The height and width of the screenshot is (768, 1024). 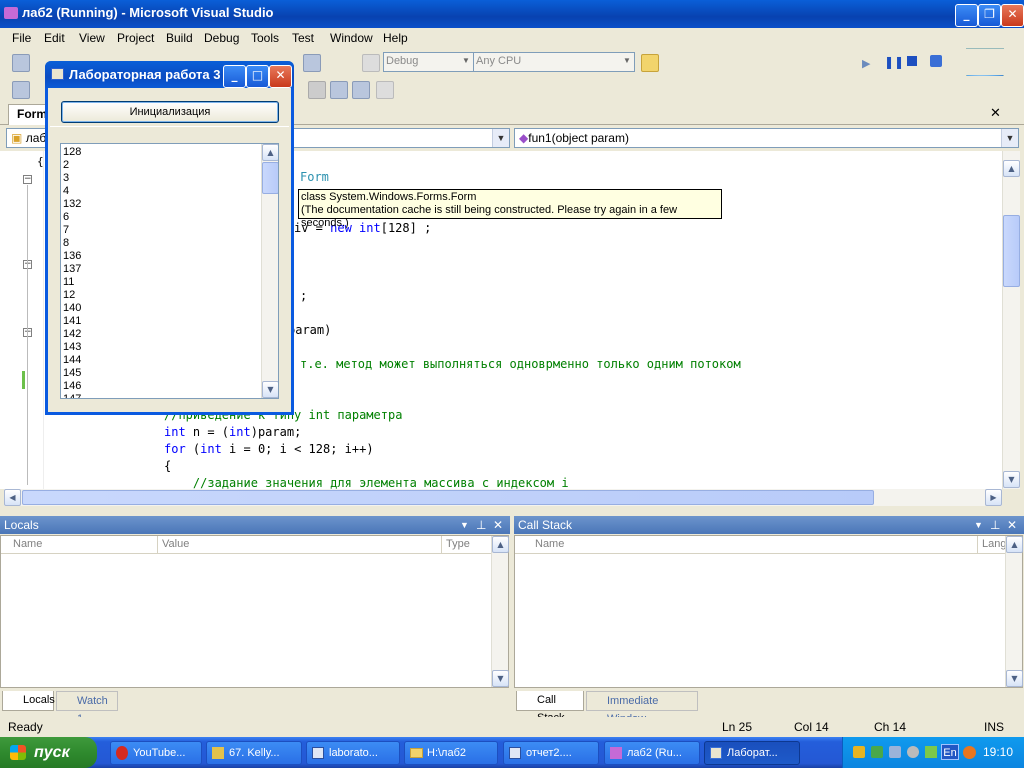 What do you see at coordinates (135, 38) in the screenshot?
I see `menu-project: Project` at bounding box center [135, 38].